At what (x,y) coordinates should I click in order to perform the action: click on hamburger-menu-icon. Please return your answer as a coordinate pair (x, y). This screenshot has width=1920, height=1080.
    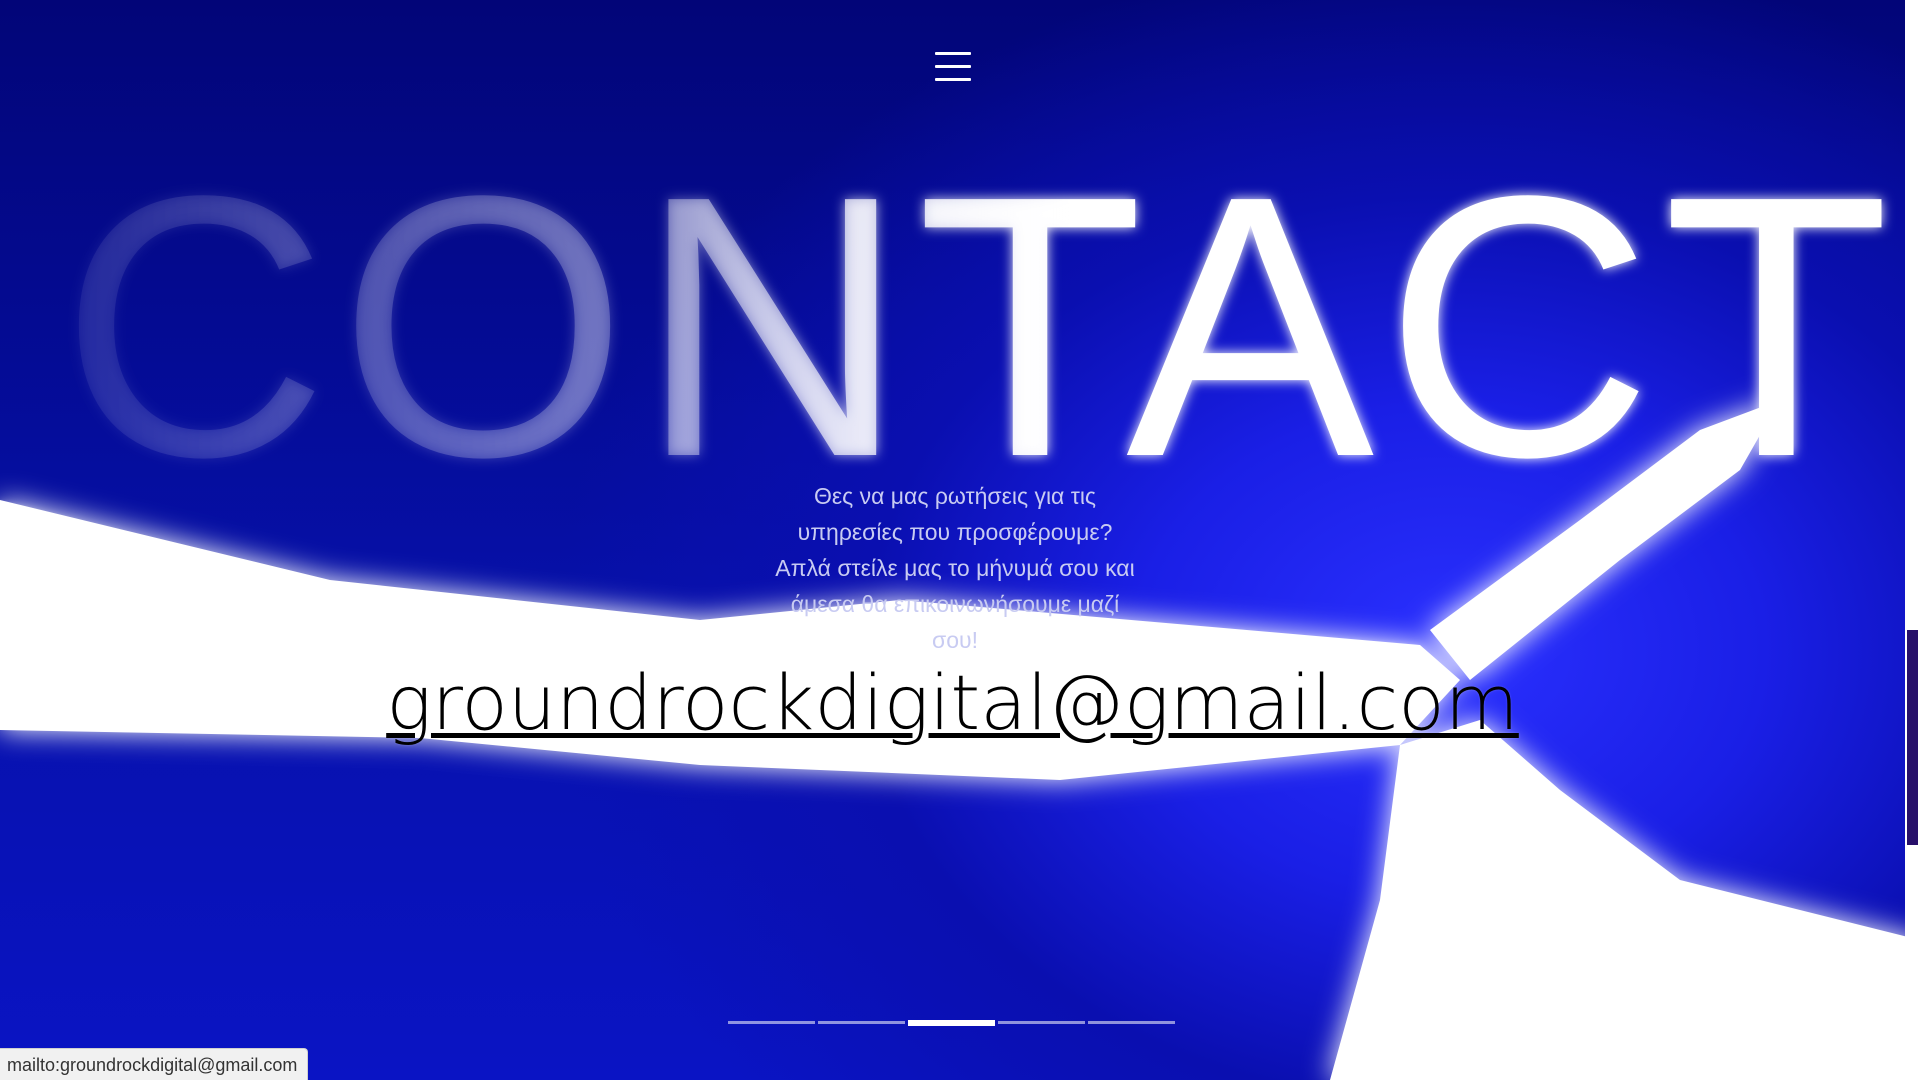
    Looking at the image, I should click on (953, 53).